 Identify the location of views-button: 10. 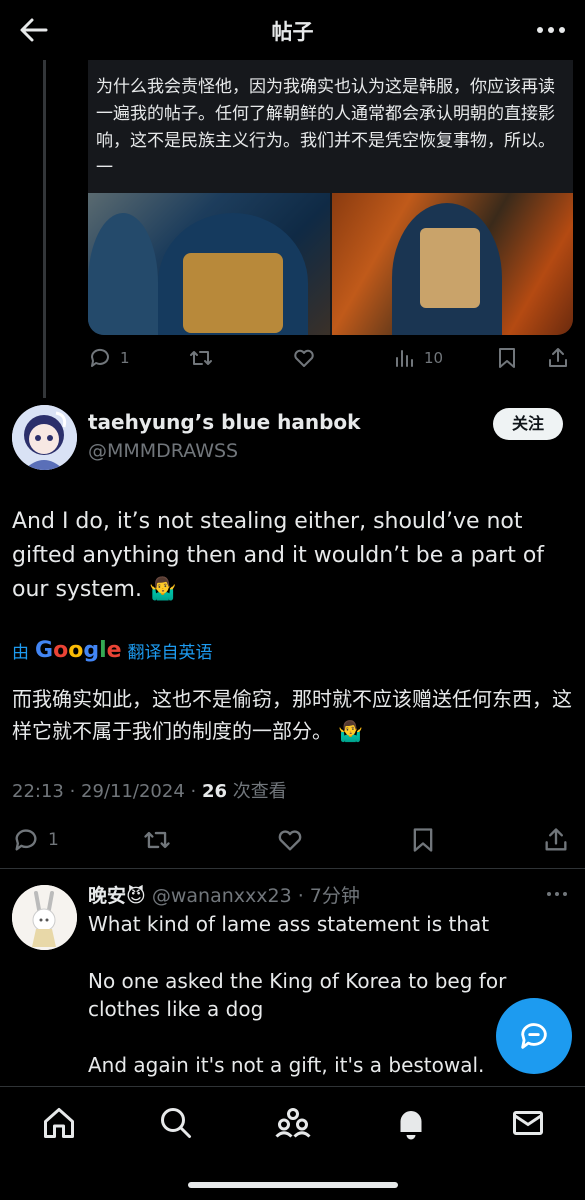
(418, 358).